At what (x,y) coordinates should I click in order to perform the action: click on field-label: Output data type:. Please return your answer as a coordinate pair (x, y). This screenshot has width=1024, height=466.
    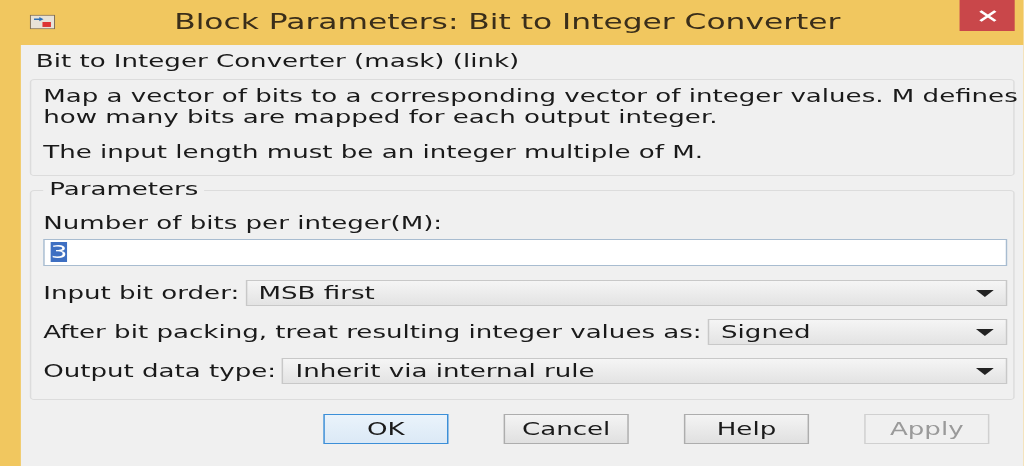
    Looking at the image, I should click on (160, 371).